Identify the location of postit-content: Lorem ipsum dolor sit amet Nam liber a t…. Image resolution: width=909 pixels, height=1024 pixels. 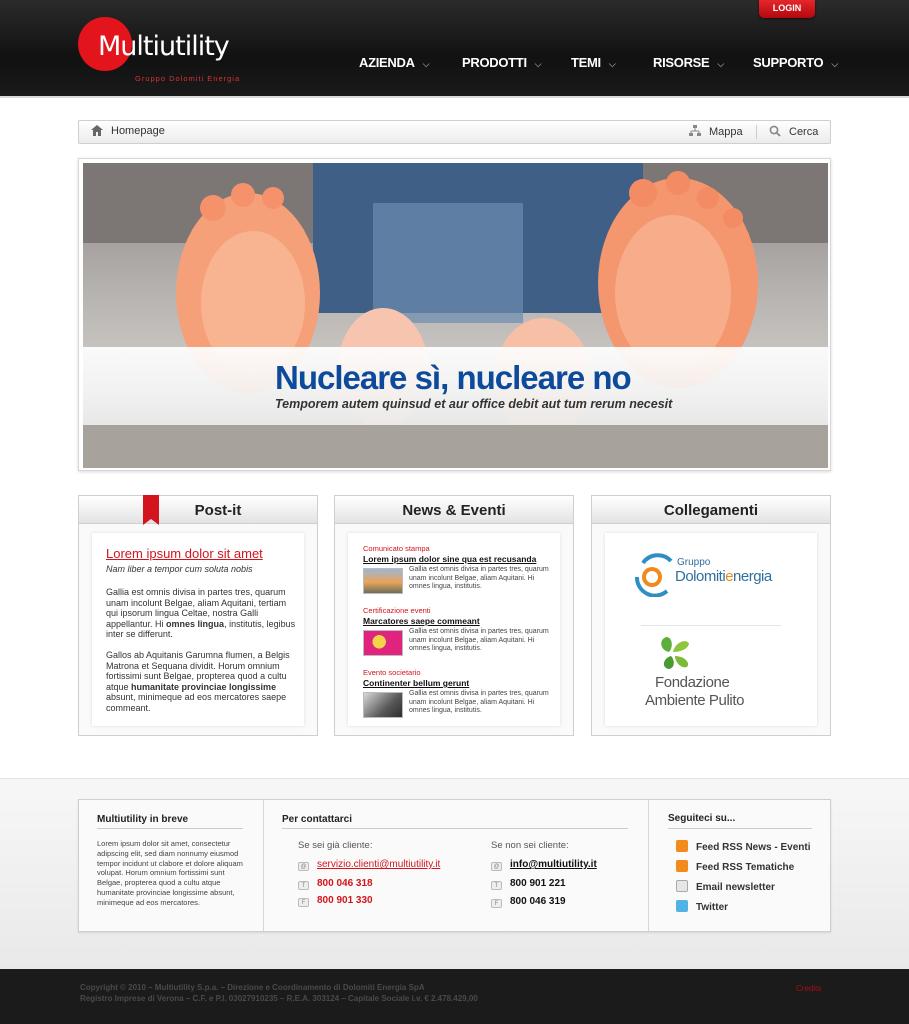
(198, 629).